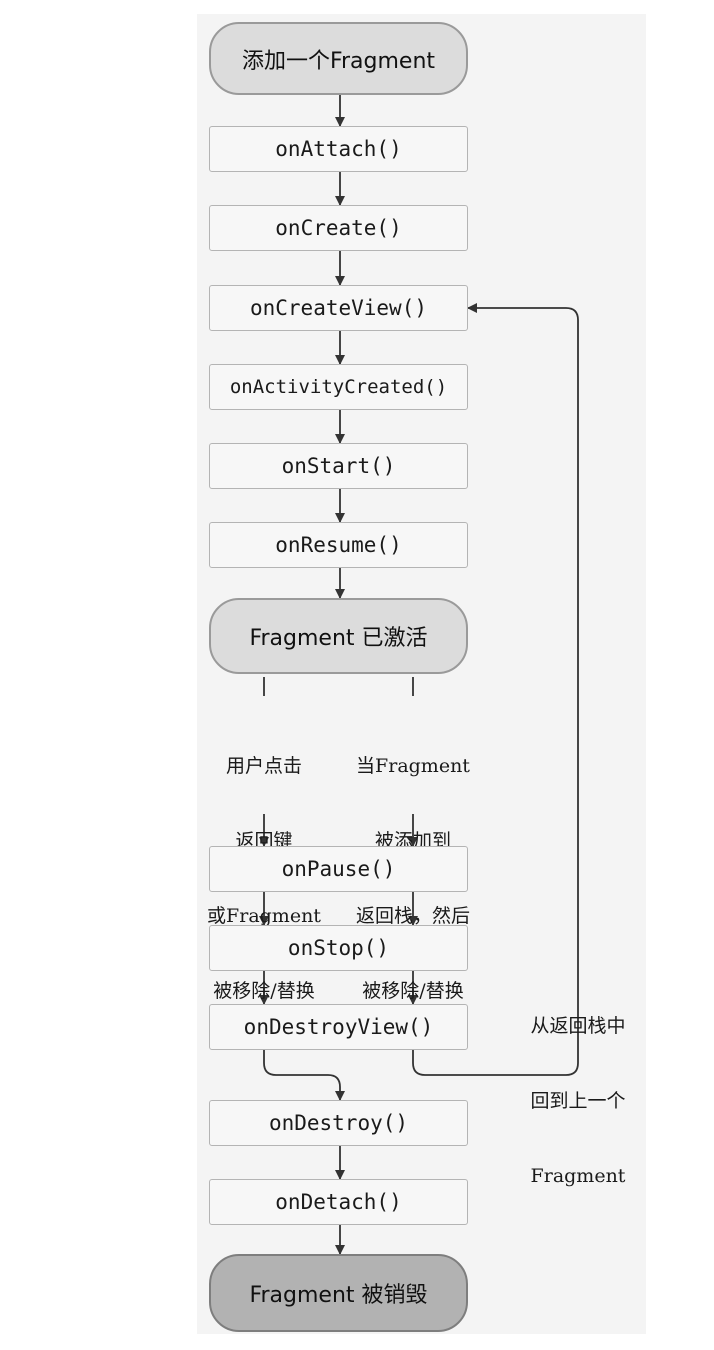  Describe the element at coordinates (338, 1293) in the screenshot. I see `end-node: Fragment 被销毁` at that location.